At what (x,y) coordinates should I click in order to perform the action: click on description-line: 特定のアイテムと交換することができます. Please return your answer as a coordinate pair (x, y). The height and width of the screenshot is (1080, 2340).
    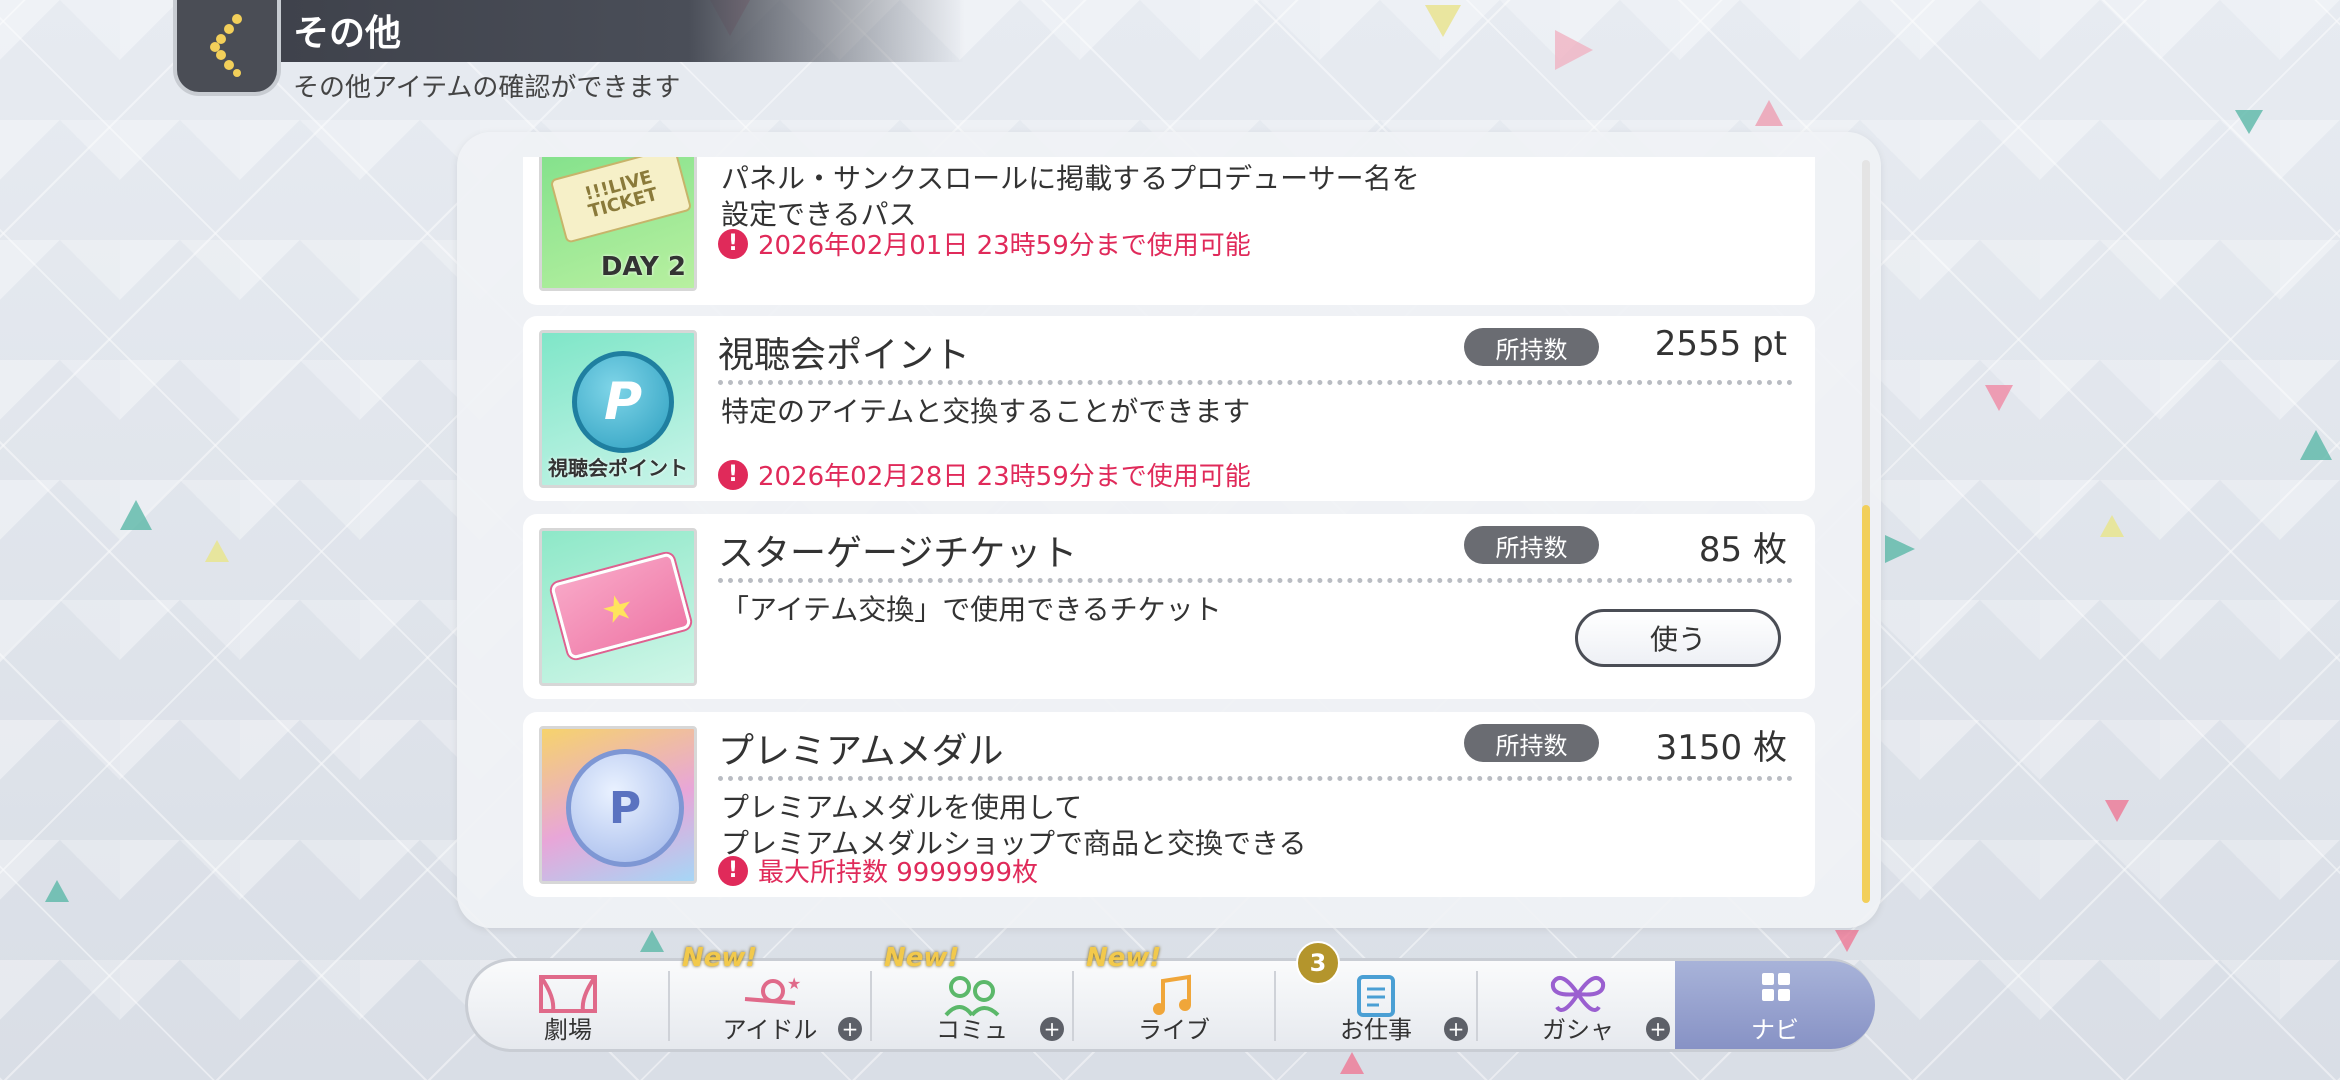
    Looking at the image, I should click on (986, 411).